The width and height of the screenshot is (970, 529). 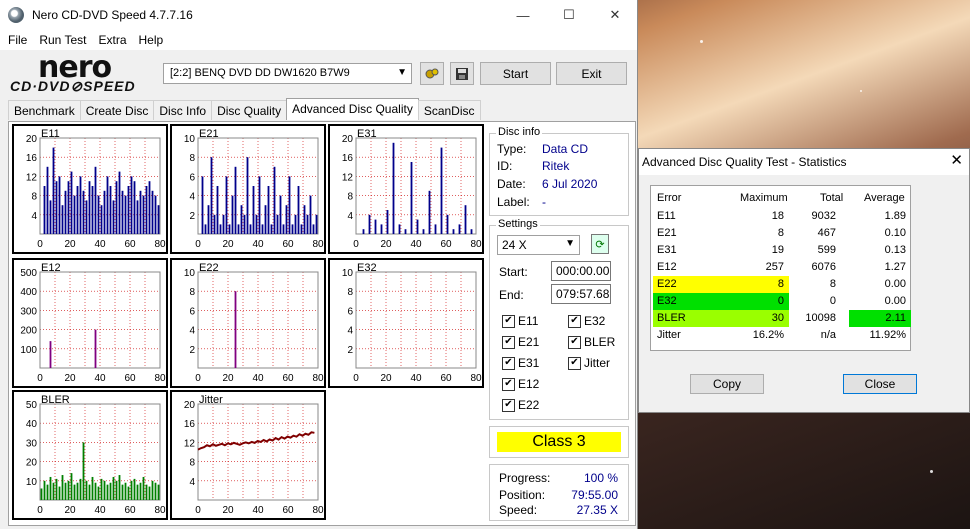 What do you see at coordinates (44, 110) in the screenshot?
I see `tab-benchmark: Benchmark` at bounding box center [44, 110].